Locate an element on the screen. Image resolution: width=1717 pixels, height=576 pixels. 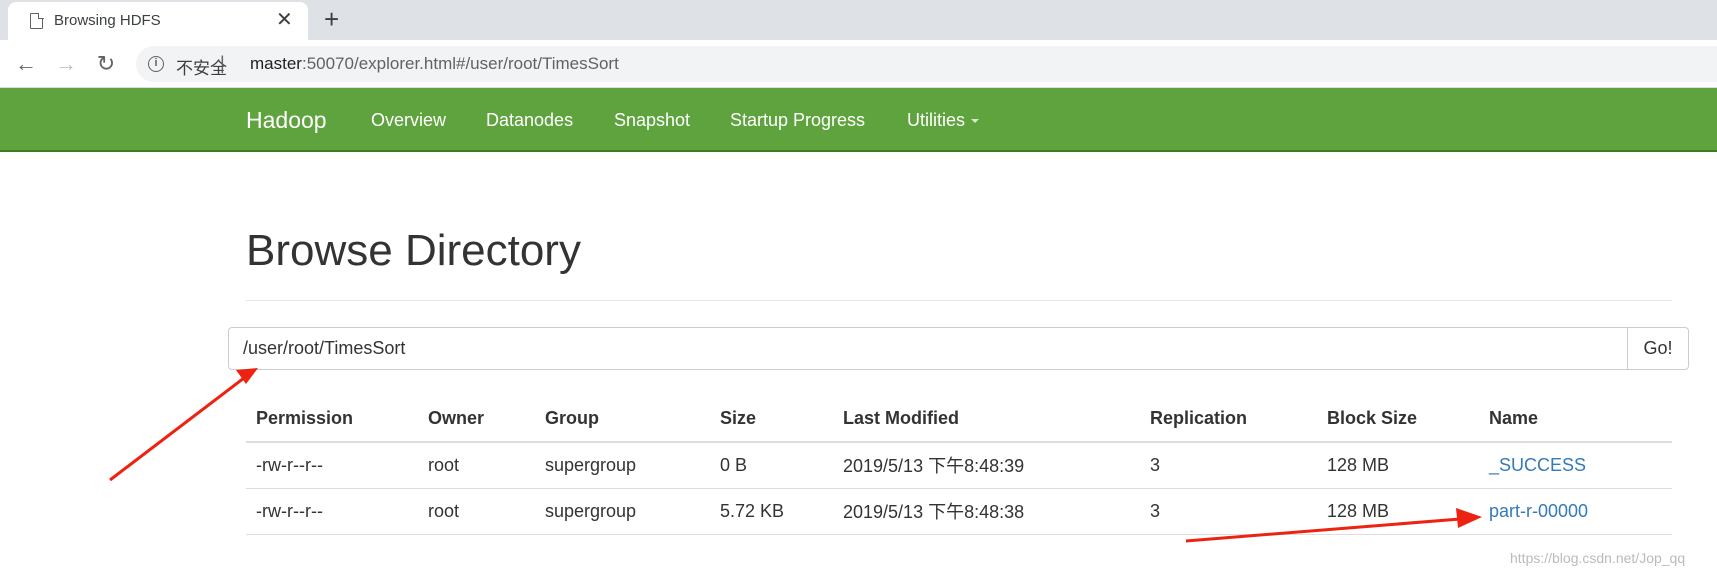
forward-icon: → is located at coordinates (66, 64).